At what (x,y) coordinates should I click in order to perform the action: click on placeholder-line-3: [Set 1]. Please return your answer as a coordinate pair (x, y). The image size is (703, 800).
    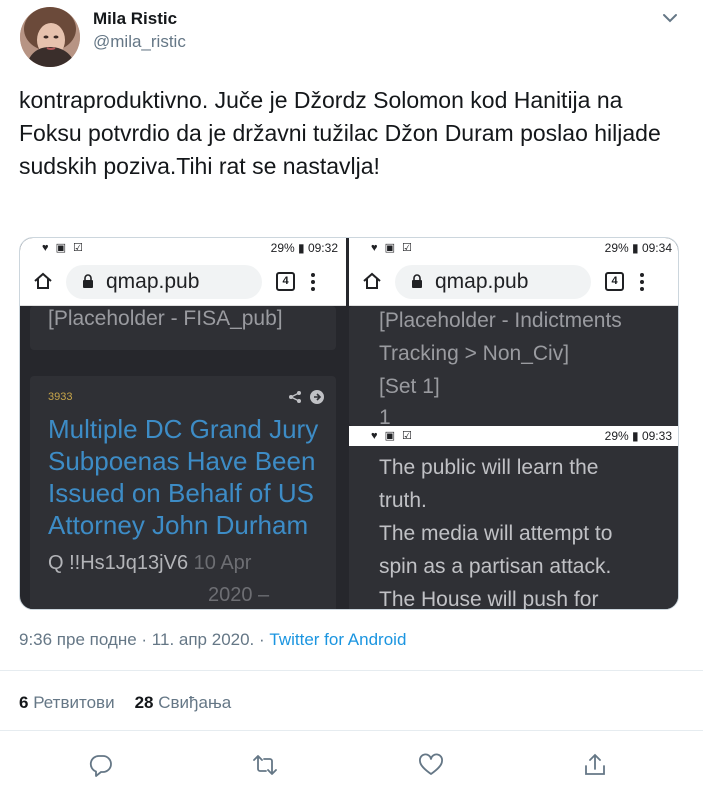
    Looking at the image, I should click on (409, 386).